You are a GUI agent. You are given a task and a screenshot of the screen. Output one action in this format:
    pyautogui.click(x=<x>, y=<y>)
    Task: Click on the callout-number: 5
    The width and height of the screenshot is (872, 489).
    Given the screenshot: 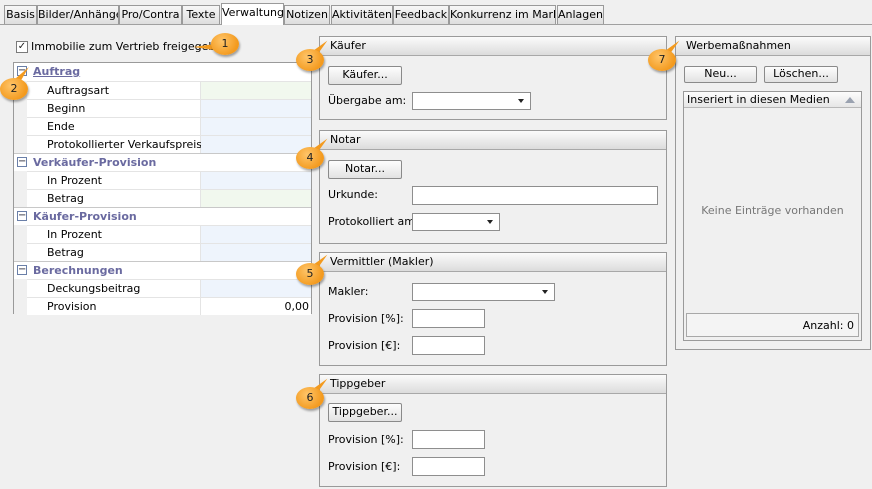 What is the action you would take?
    pyautogui.click(x=310, y=274)
    